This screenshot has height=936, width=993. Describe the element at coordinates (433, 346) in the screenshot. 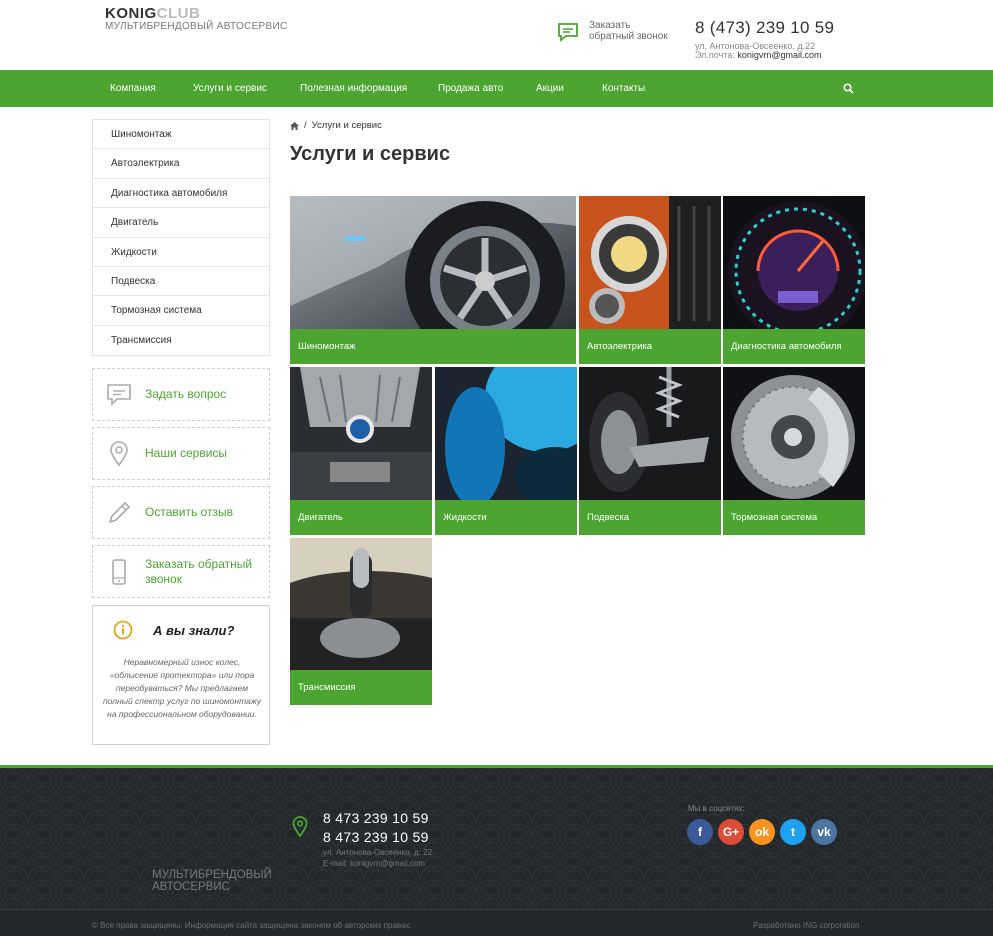

I see `tile-caption: Шиномонтаж` at that location.